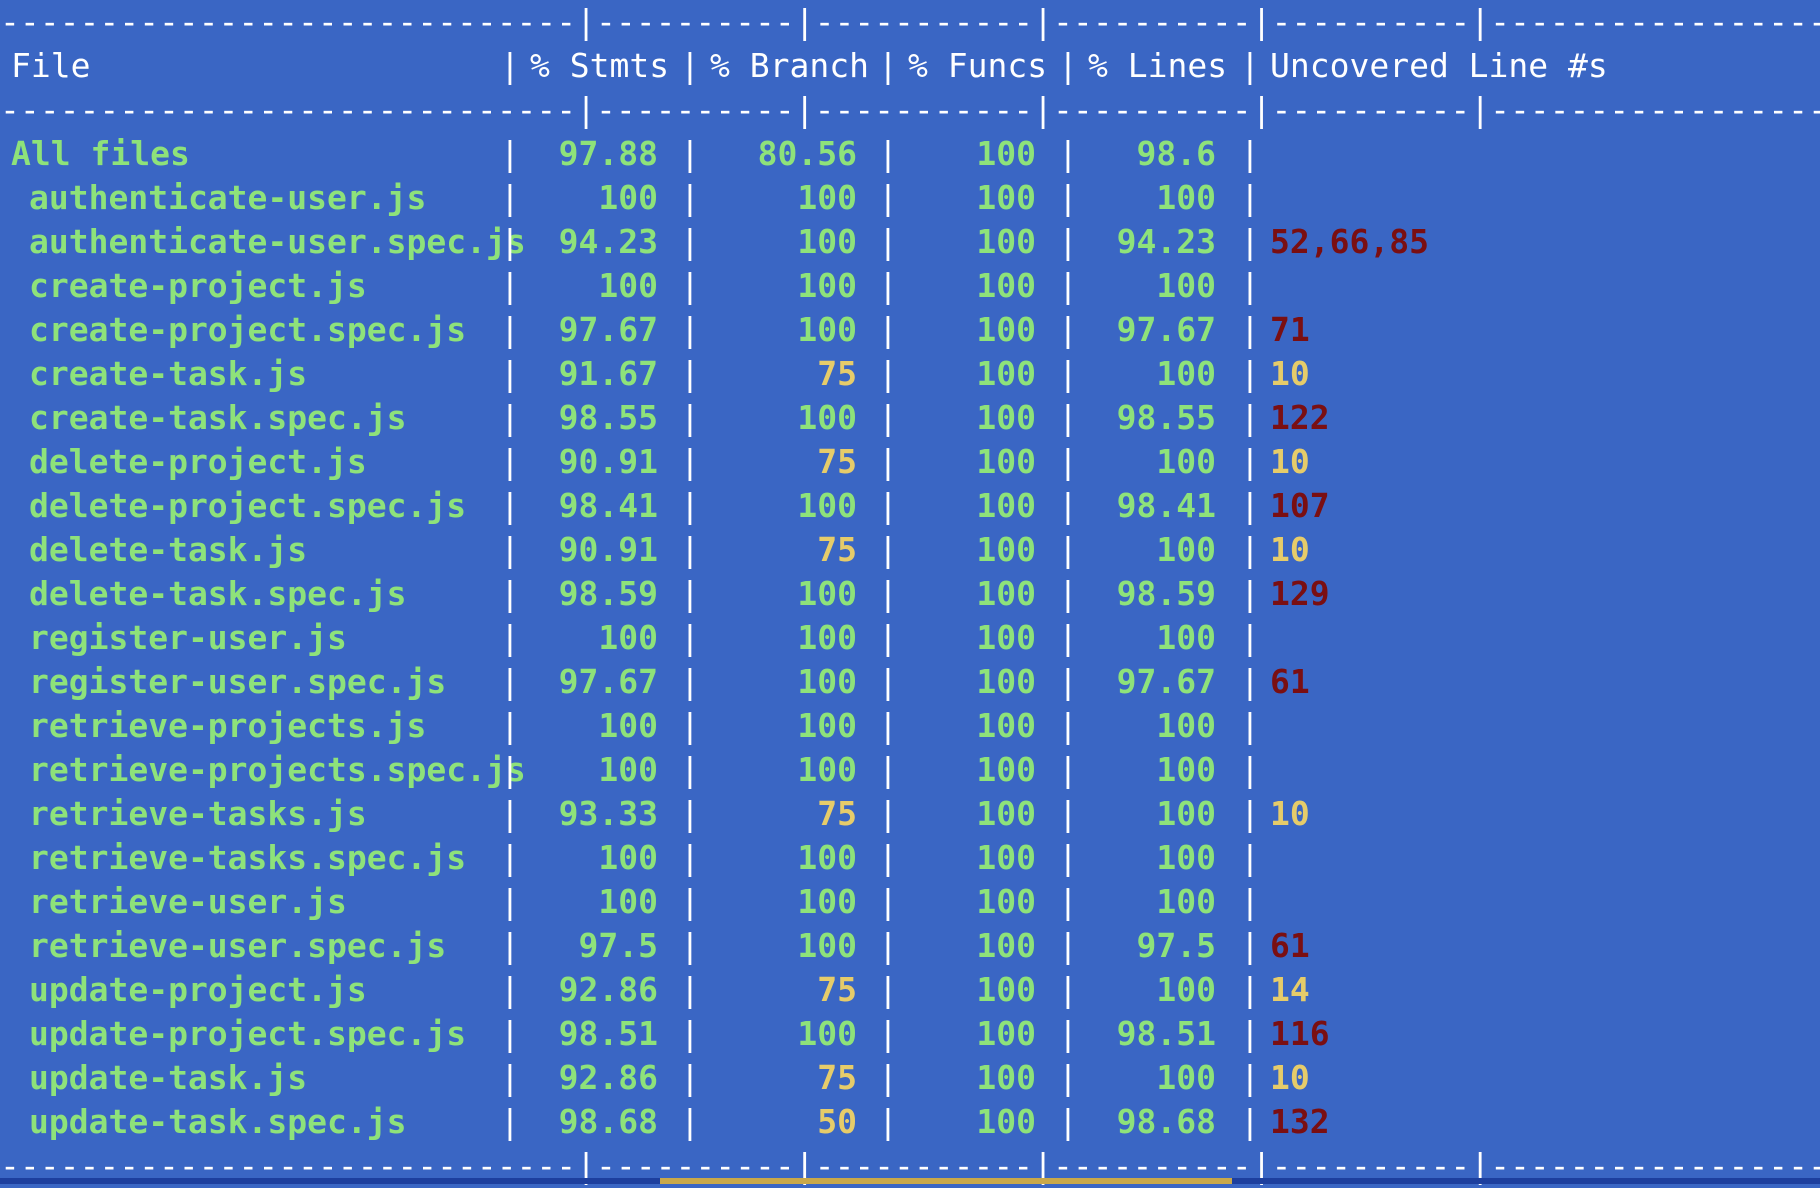  I want to click on header-file: File, so click(51, 65).